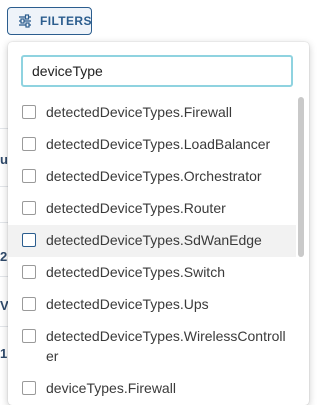 The width and height of the screenshot is (320, 405). I want to click on filter-option-label: detectedDeviceTypes.Orchestrator, so click(154, 176).